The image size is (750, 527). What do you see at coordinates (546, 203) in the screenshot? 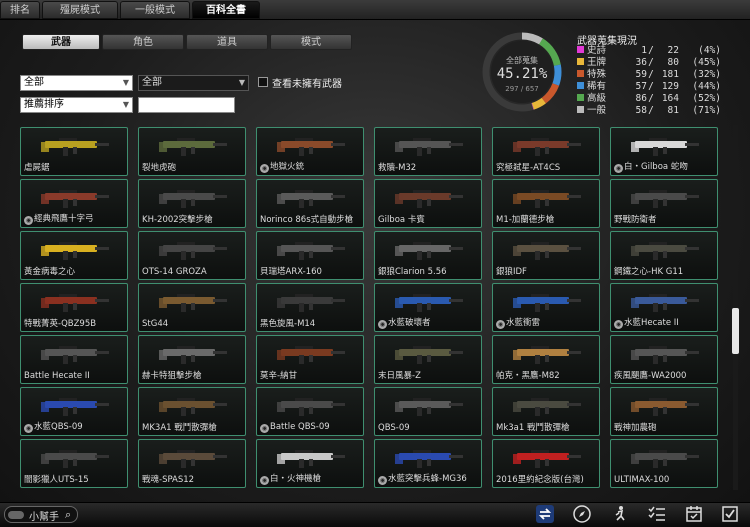
I see `weapon-card: M1-加蘭德步槍` at bounding box center [546, 203].